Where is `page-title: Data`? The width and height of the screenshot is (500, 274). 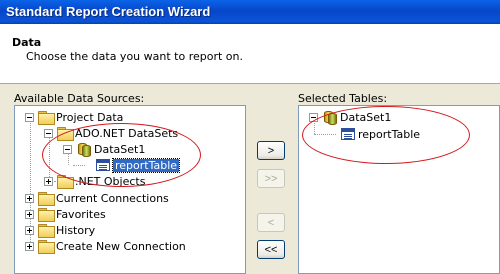
page-title: Data is located at coordinates (27, 42).